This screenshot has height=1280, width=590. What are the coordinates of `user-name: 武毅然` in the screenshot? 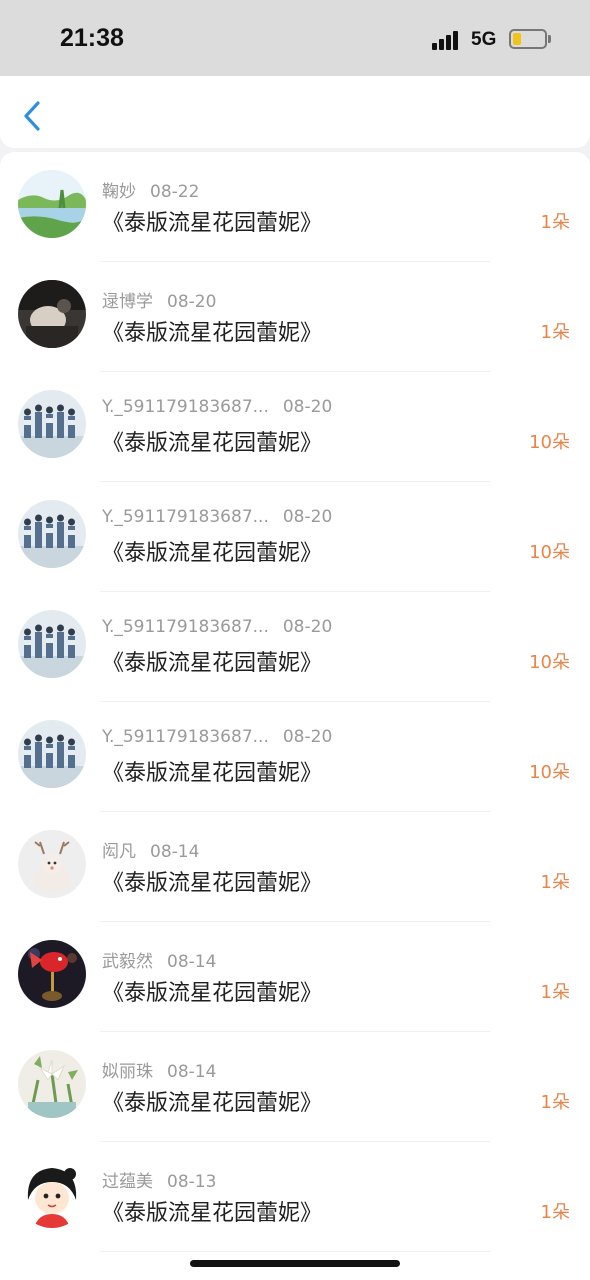 It's located at (127, 962).